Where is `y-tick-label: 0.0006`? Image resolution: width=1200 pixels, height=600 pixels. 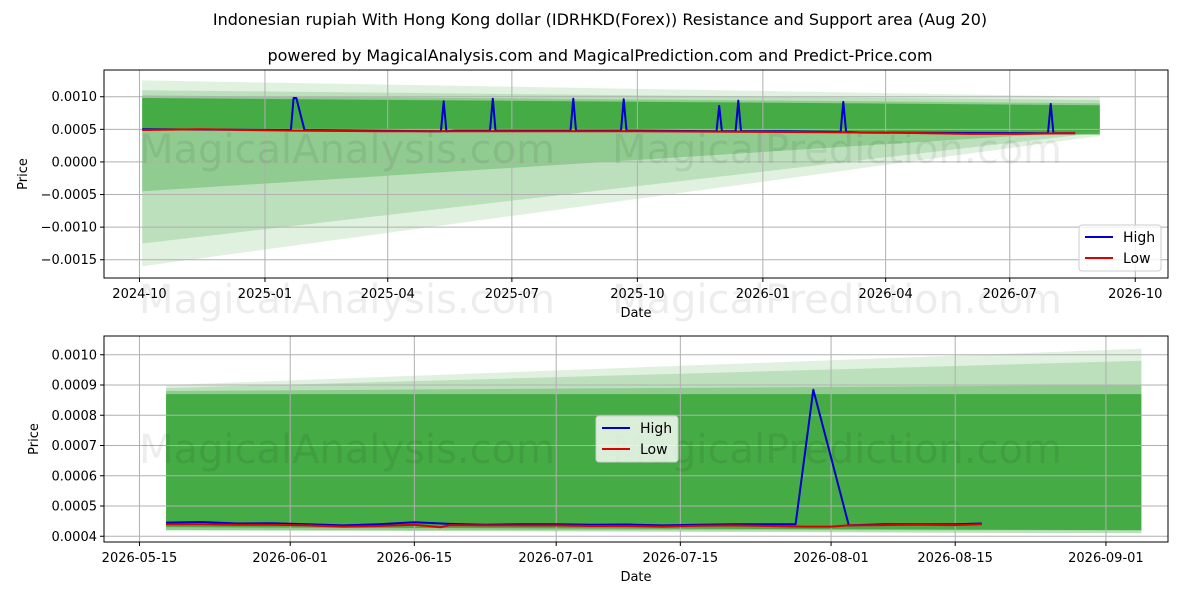
y-tick-label: 0.0006 is located at coordinates (75, 476).